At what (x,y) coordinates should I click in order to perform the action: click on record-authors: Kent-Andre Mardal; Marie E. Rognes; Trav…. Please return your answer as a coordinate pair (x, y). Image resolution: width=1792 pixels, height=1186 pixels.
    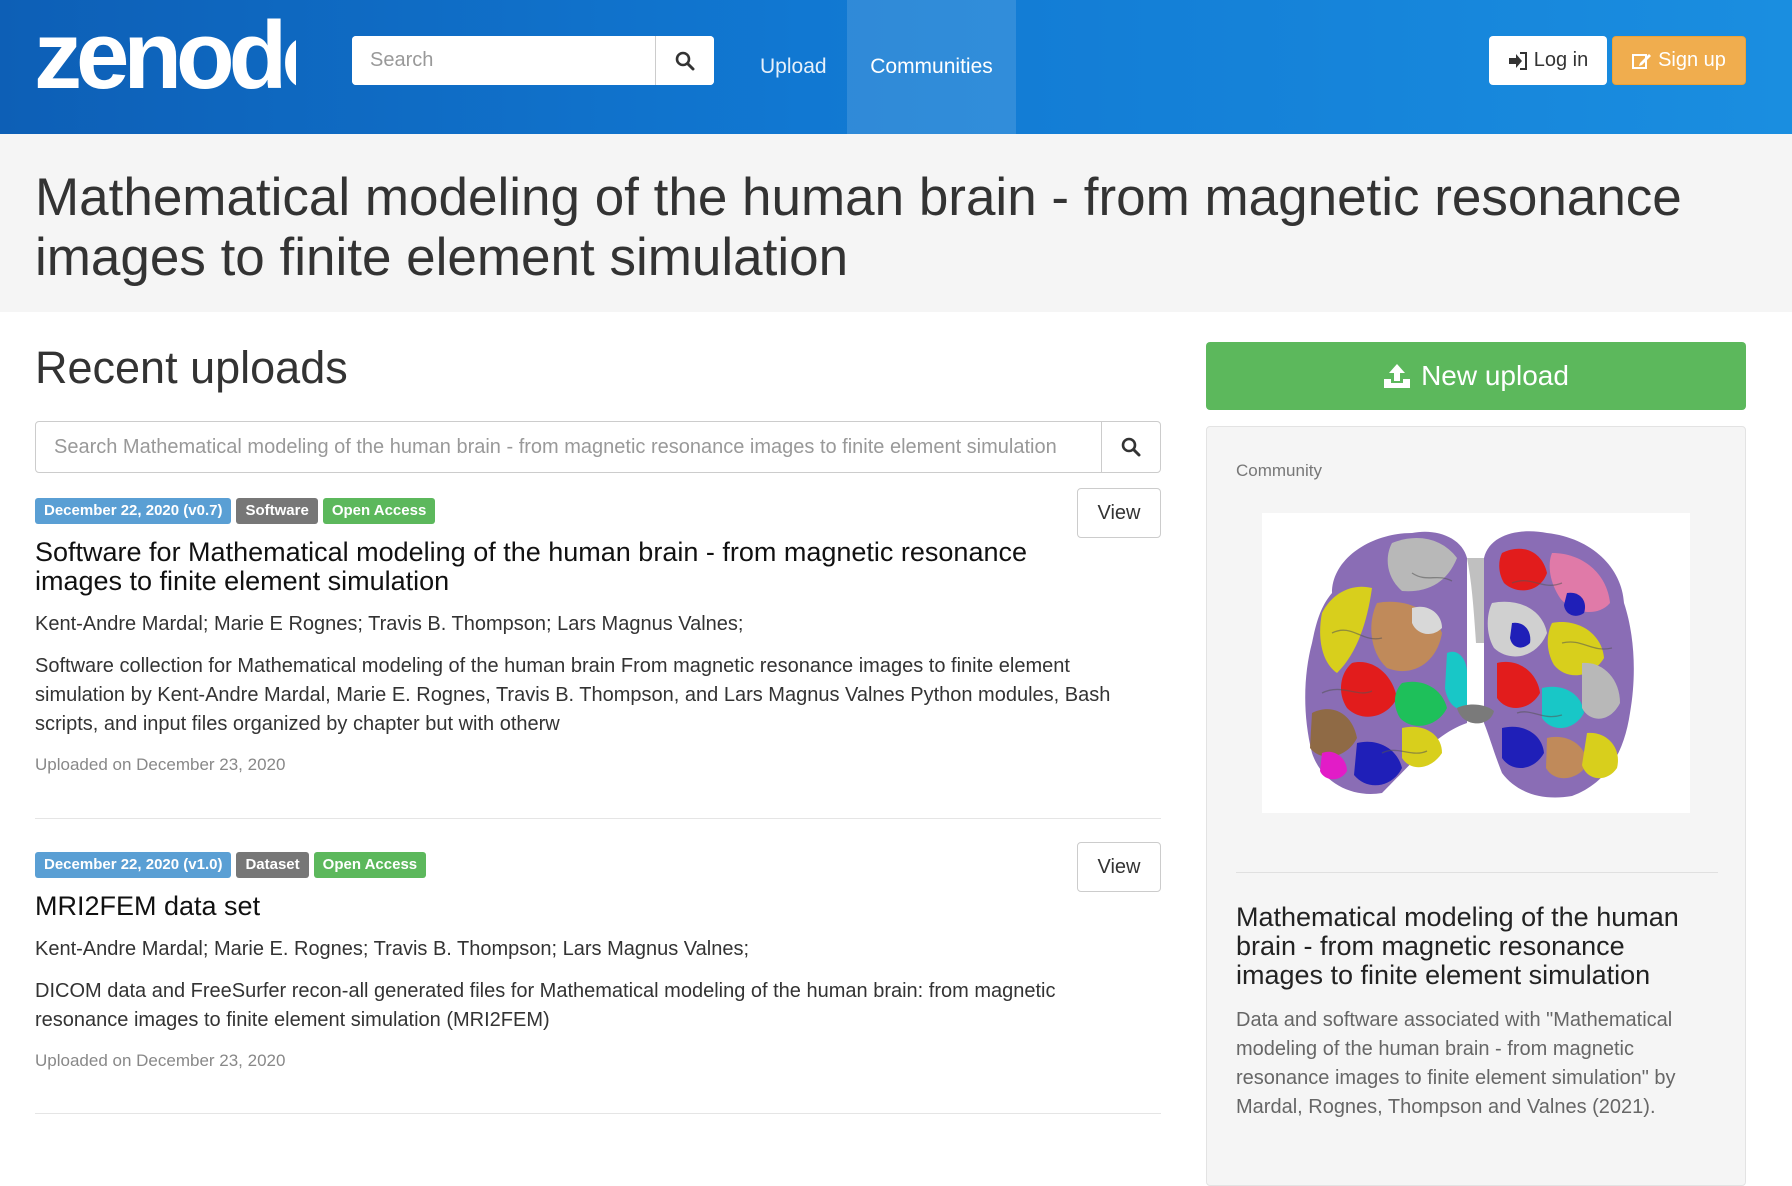
    Looking at the image, I should click on (392, 949).